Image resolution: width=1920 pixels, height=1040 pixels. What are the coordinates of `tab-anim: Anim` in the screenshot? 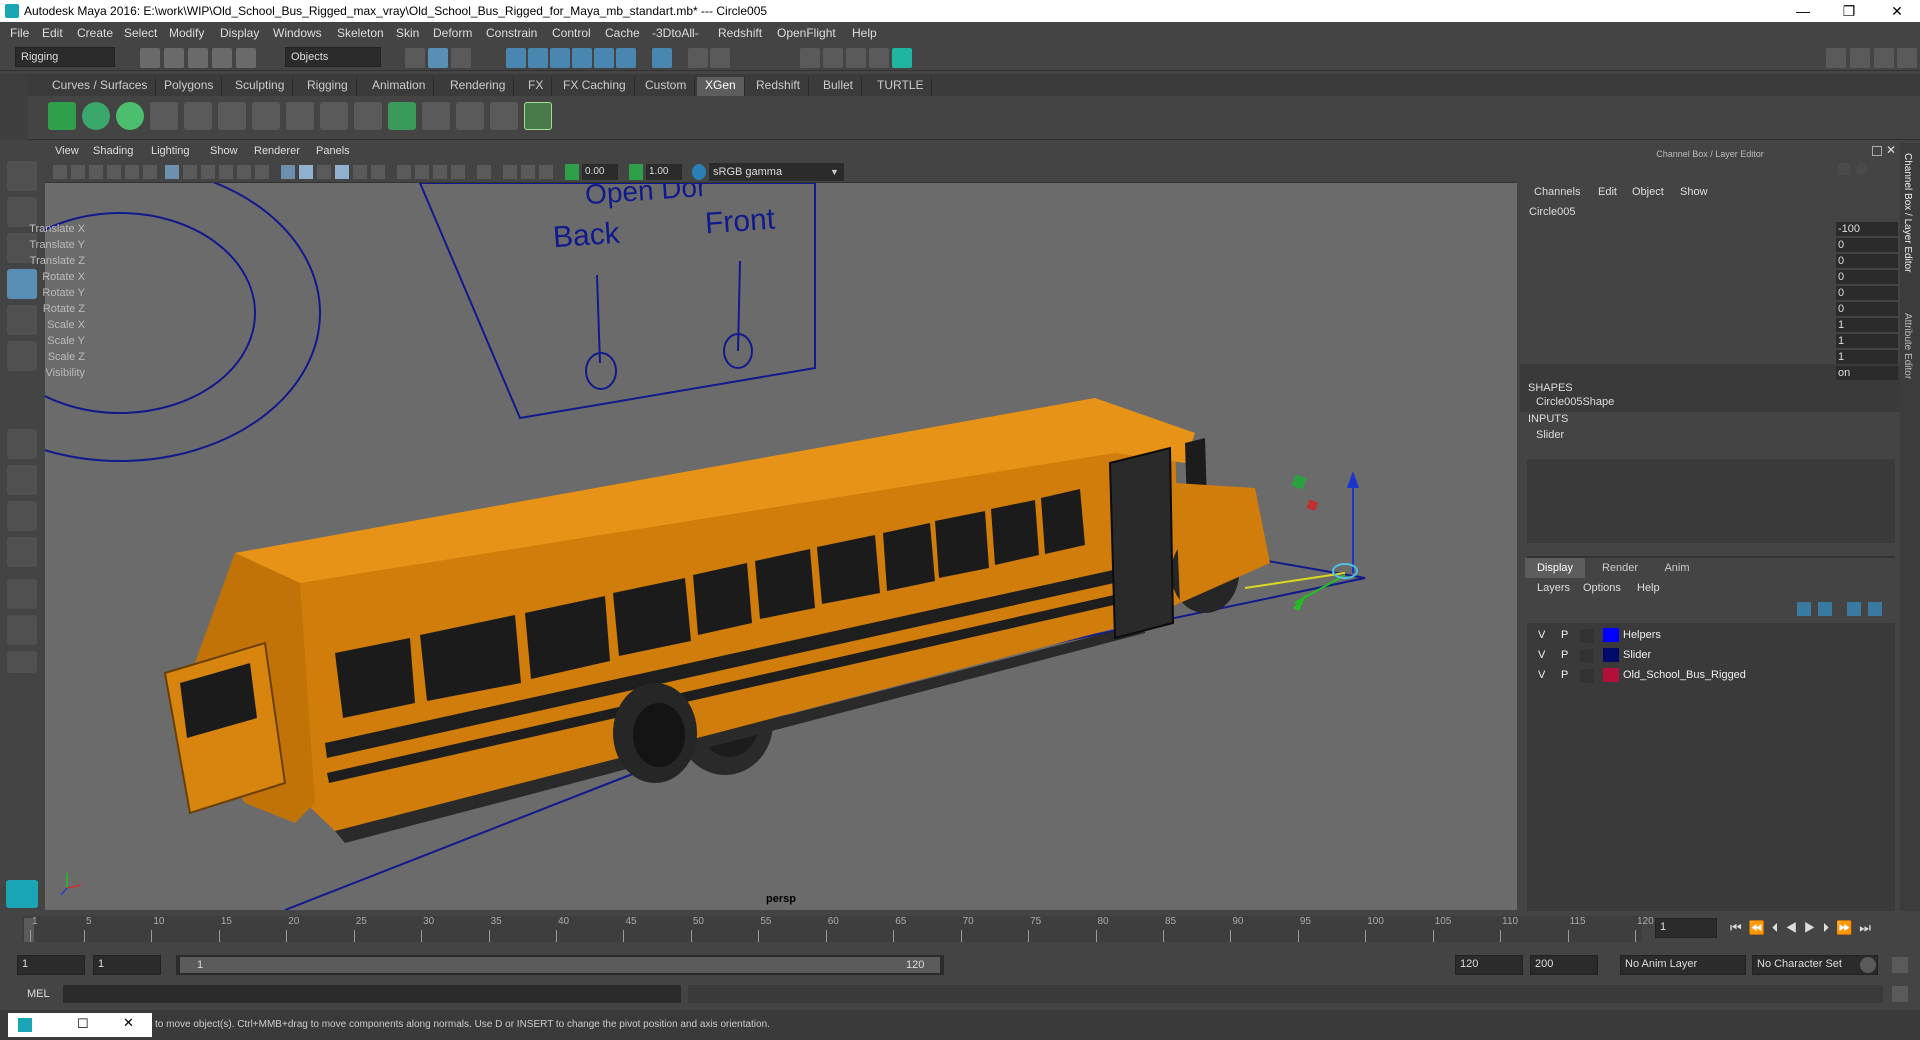 It's located at (1677, 568).